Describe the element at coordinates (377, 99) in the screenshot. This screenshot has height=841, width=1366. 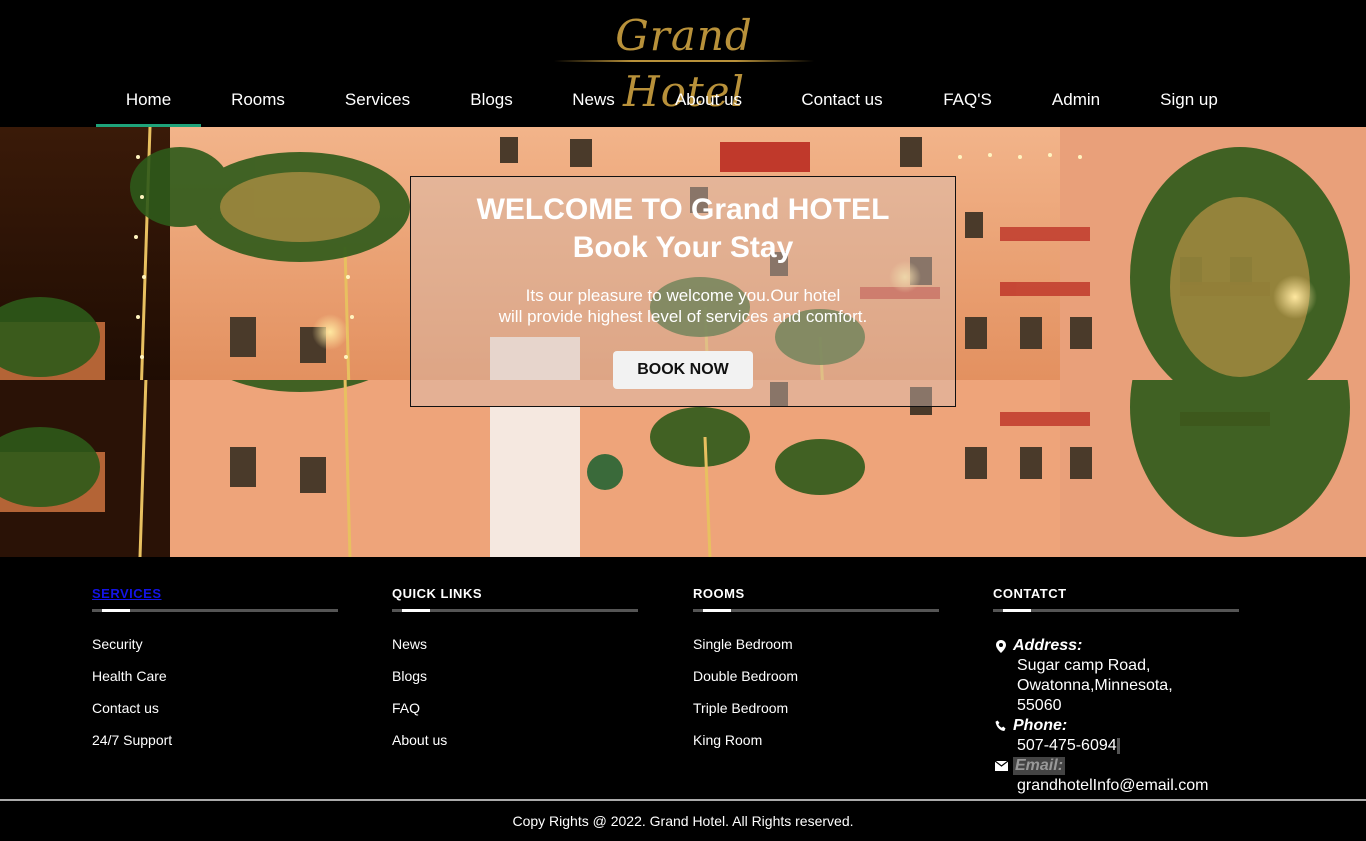
I see `nav-services: Services` at that location.